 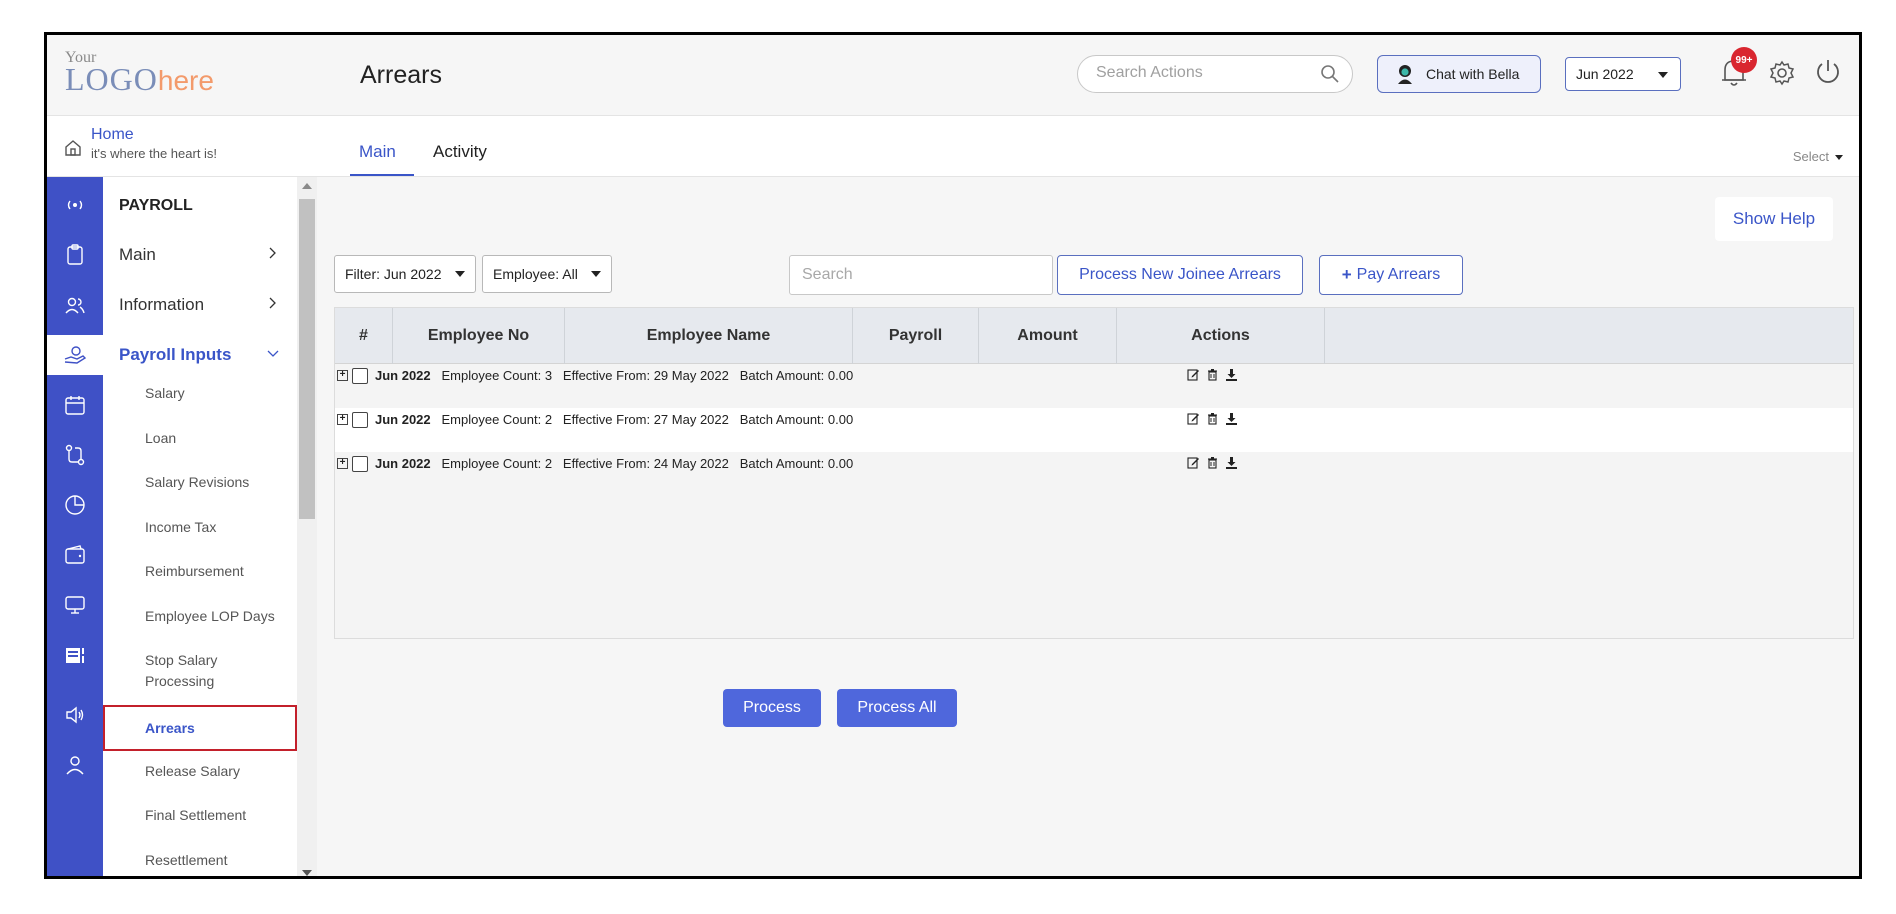 I want to click on grid-search, so click(x=921, y=275).